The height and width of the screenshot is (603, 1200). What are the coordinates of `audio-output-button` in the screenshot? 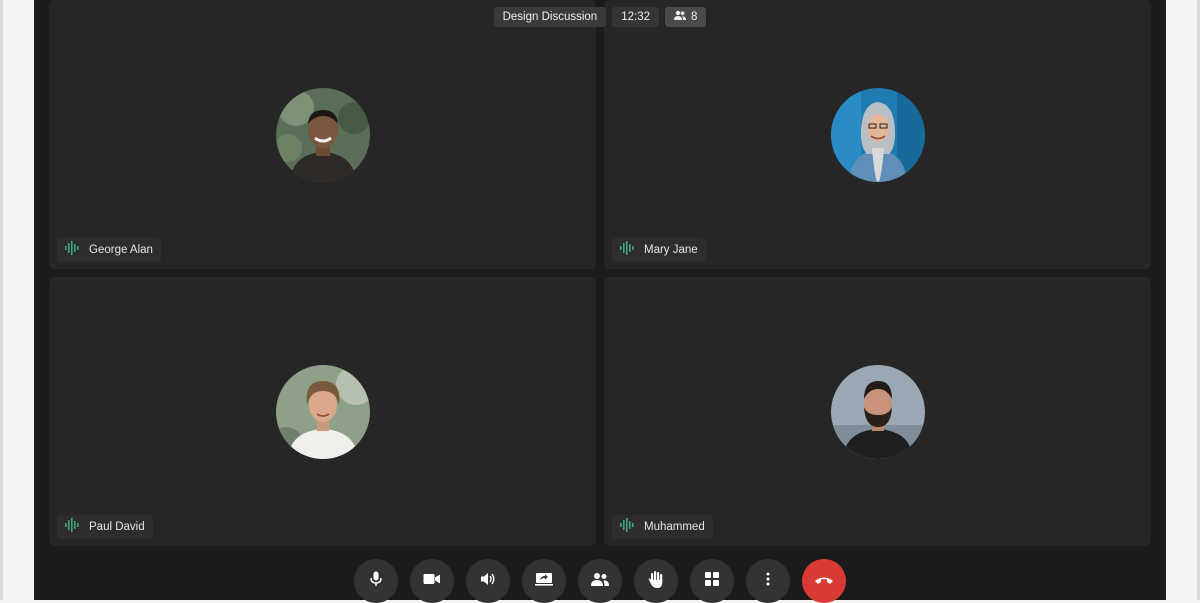 It's located at (488, 581).